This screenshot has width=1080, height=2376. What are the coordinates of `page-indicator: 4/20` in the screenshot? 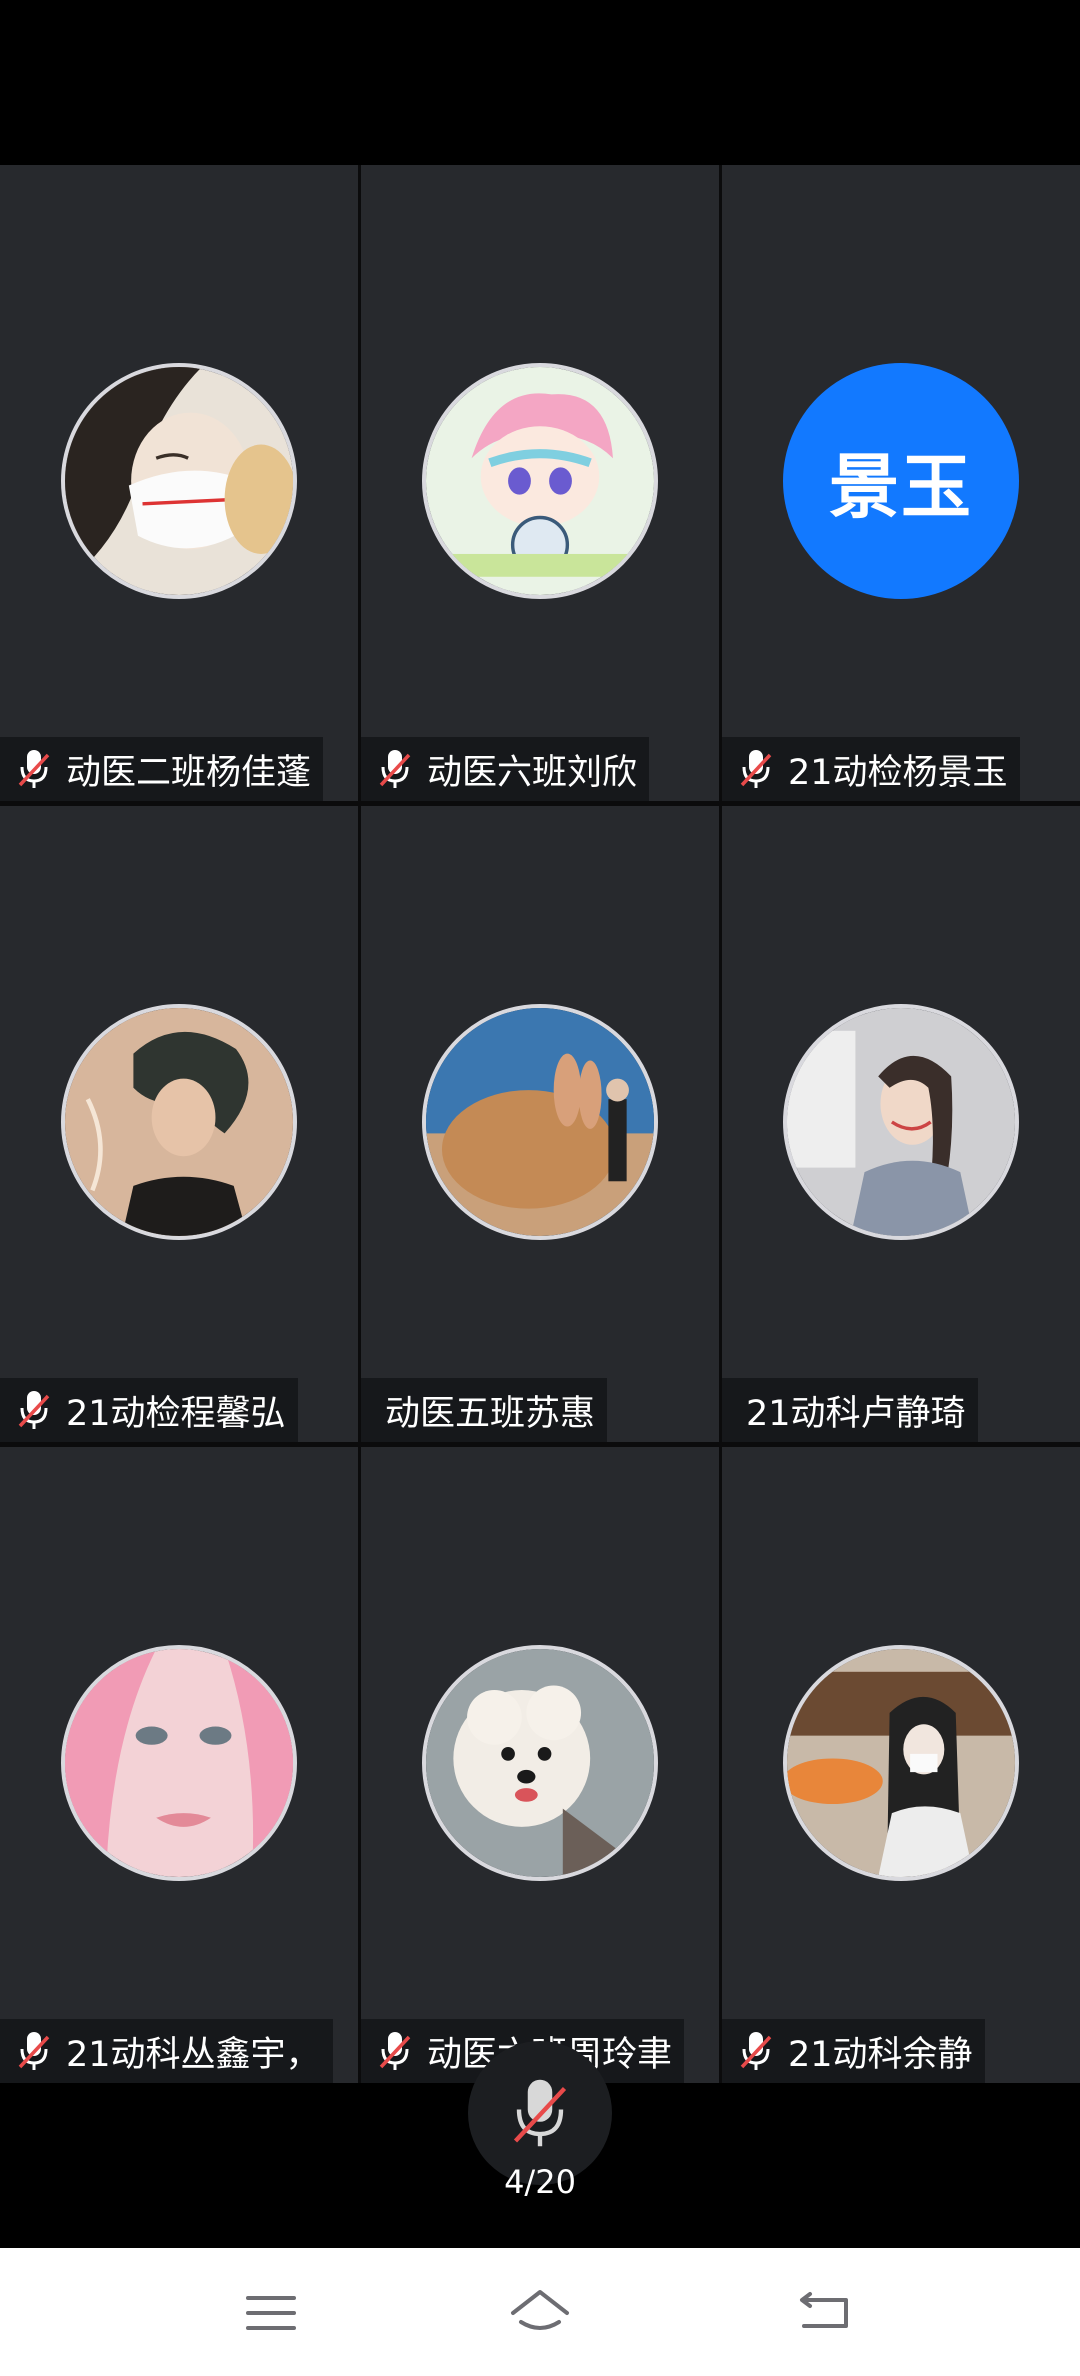 It's located at (540, 2182).